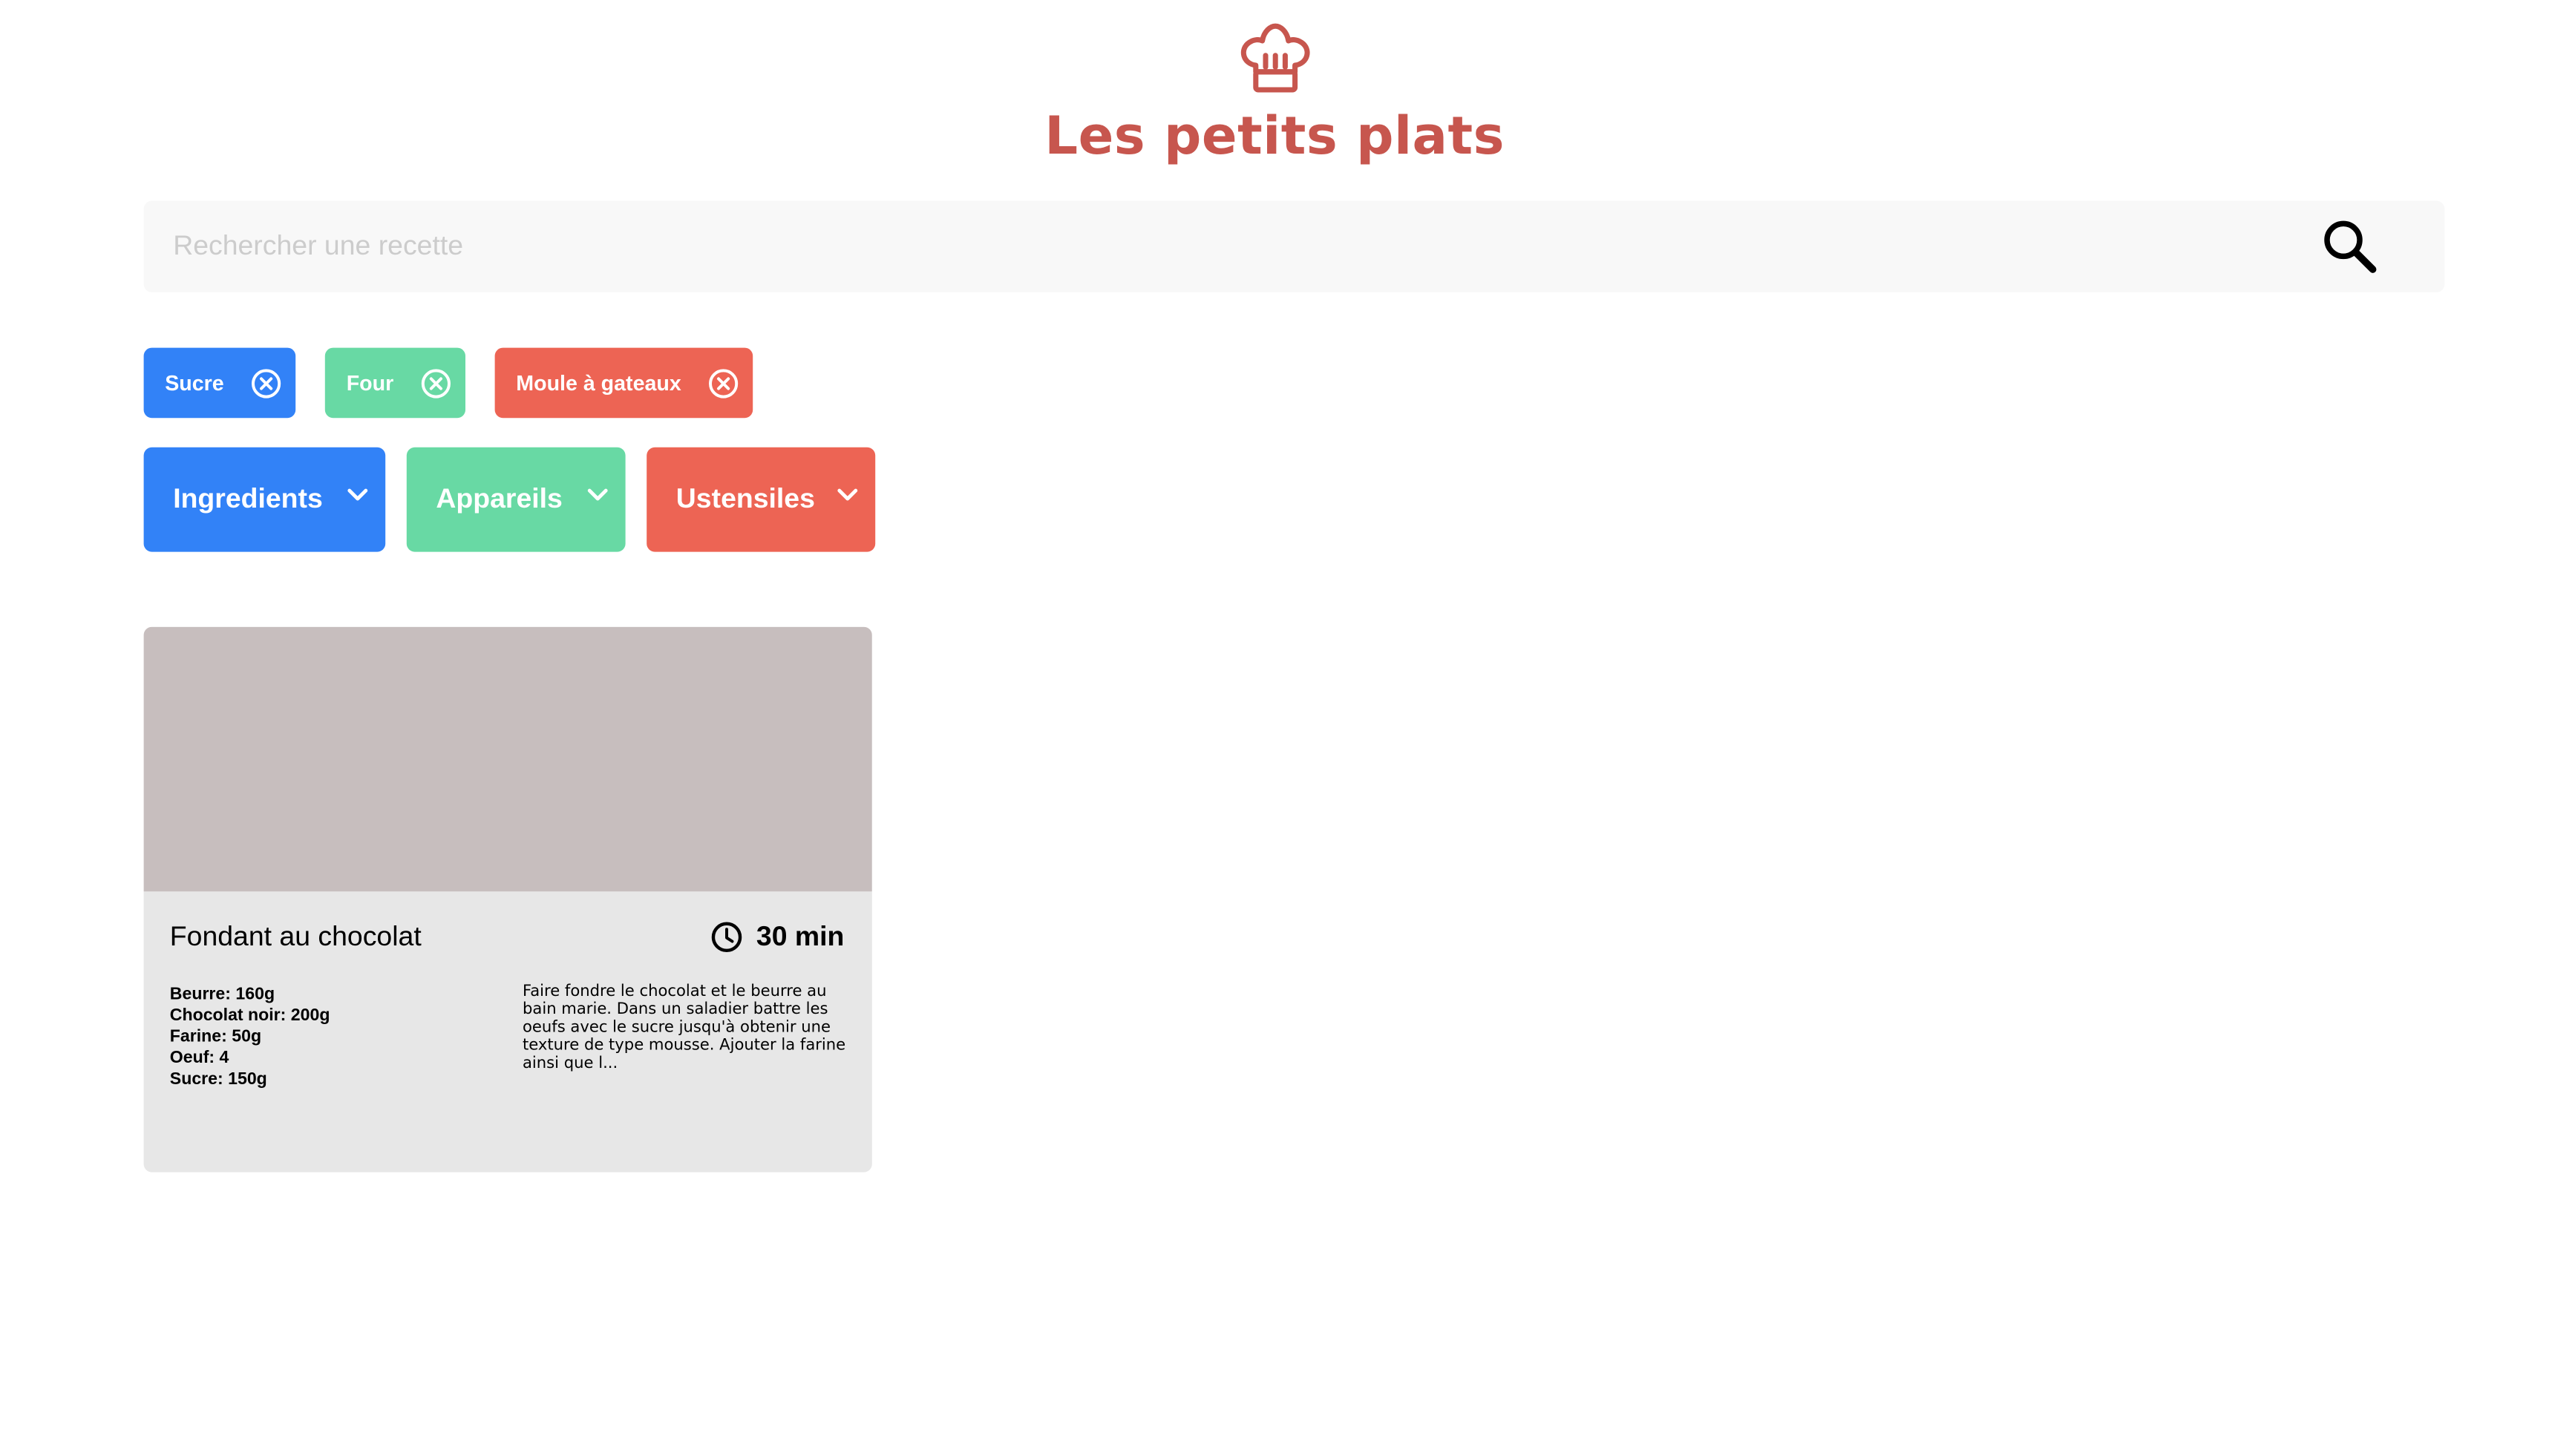 The image size is (2549, 1456). I want to click on ingredient-item: Sucre: 150g, so click(218, 1079).